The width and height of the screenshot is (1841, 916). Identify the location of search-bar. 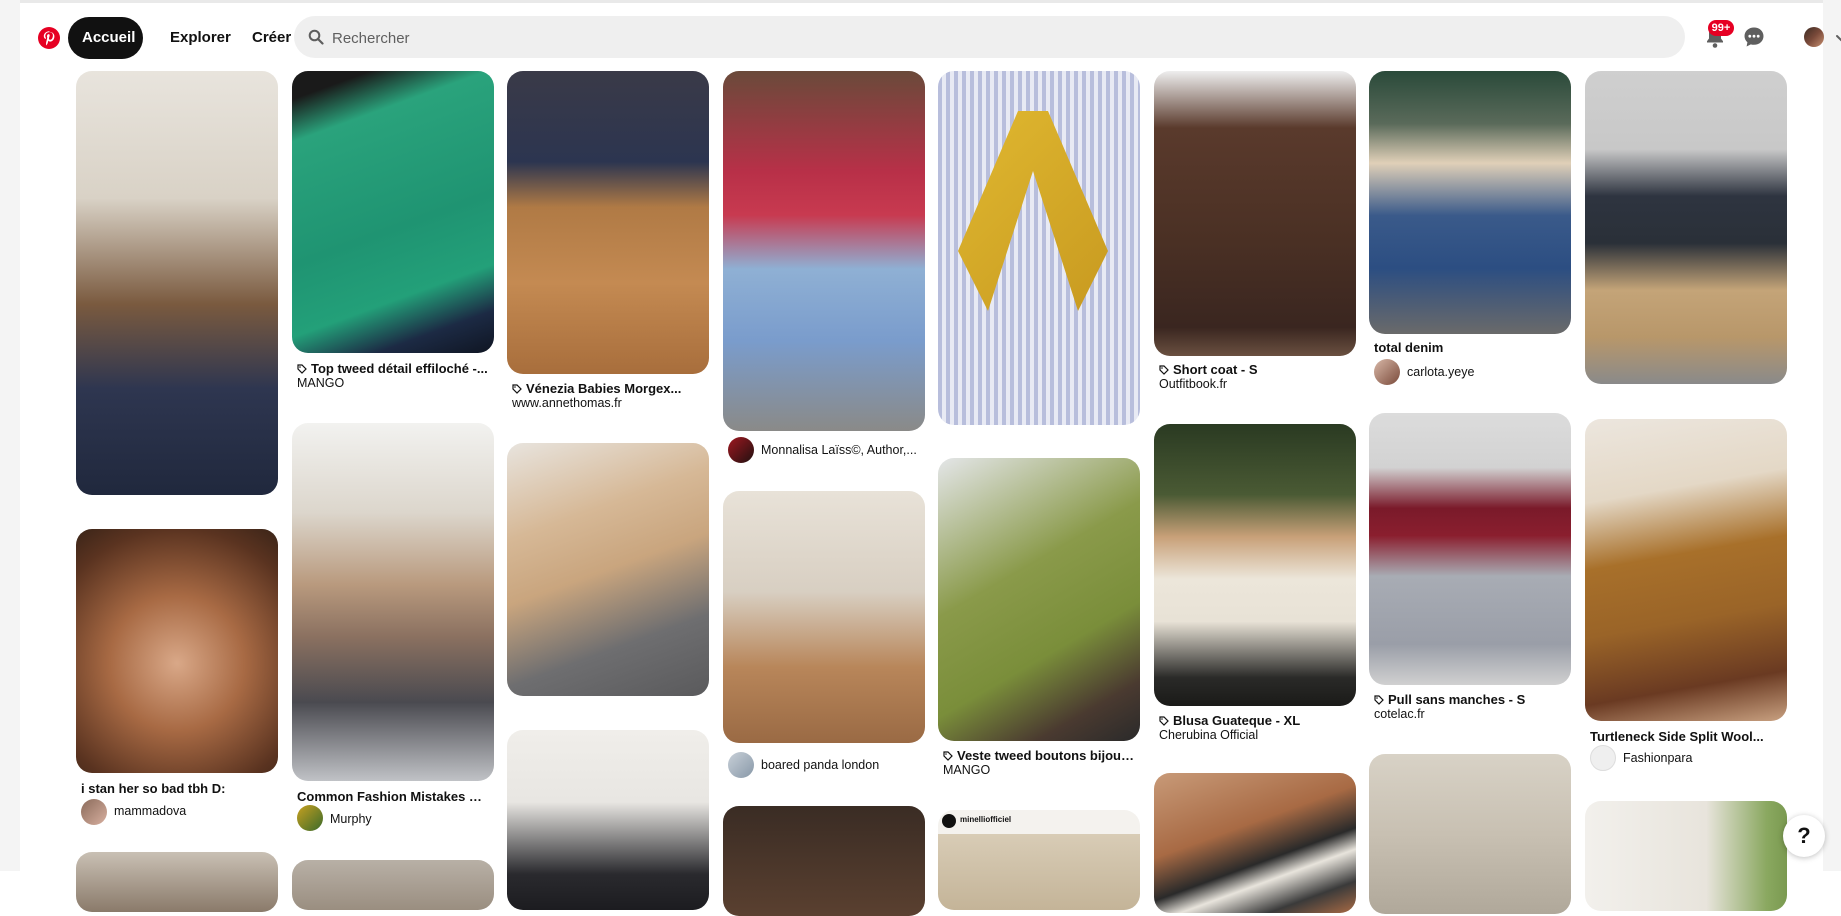
(989, 38).